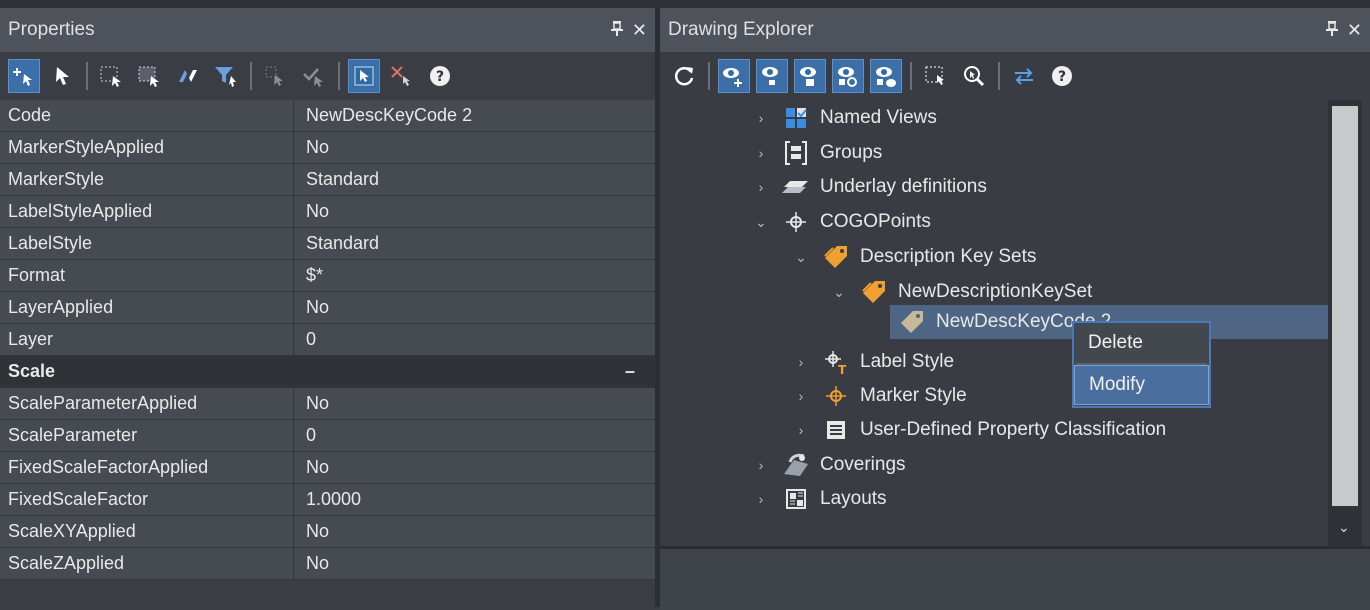 The height and width of the screenshot is (610, 1370). What do you see at coordinates (836, 430) in the screenshot?
I see `list-icon` at bounding box center [836, 430].